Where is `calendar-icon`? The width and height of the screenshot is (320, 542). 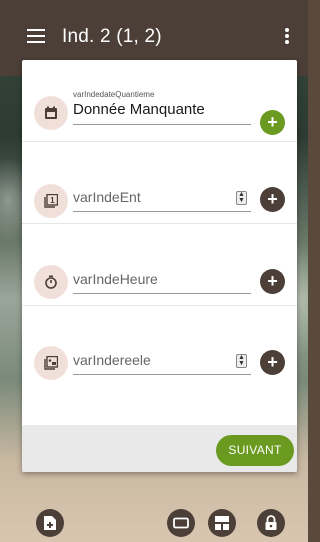
calendar-icon is located at coordinates (51, 113).